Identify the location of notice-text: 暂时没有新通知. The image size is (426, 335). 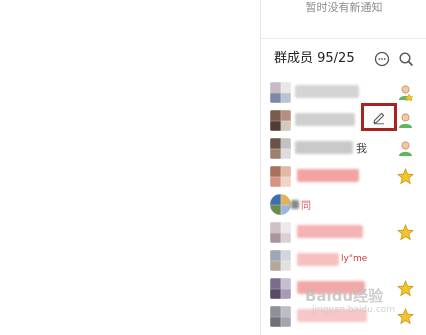
(344, 7).